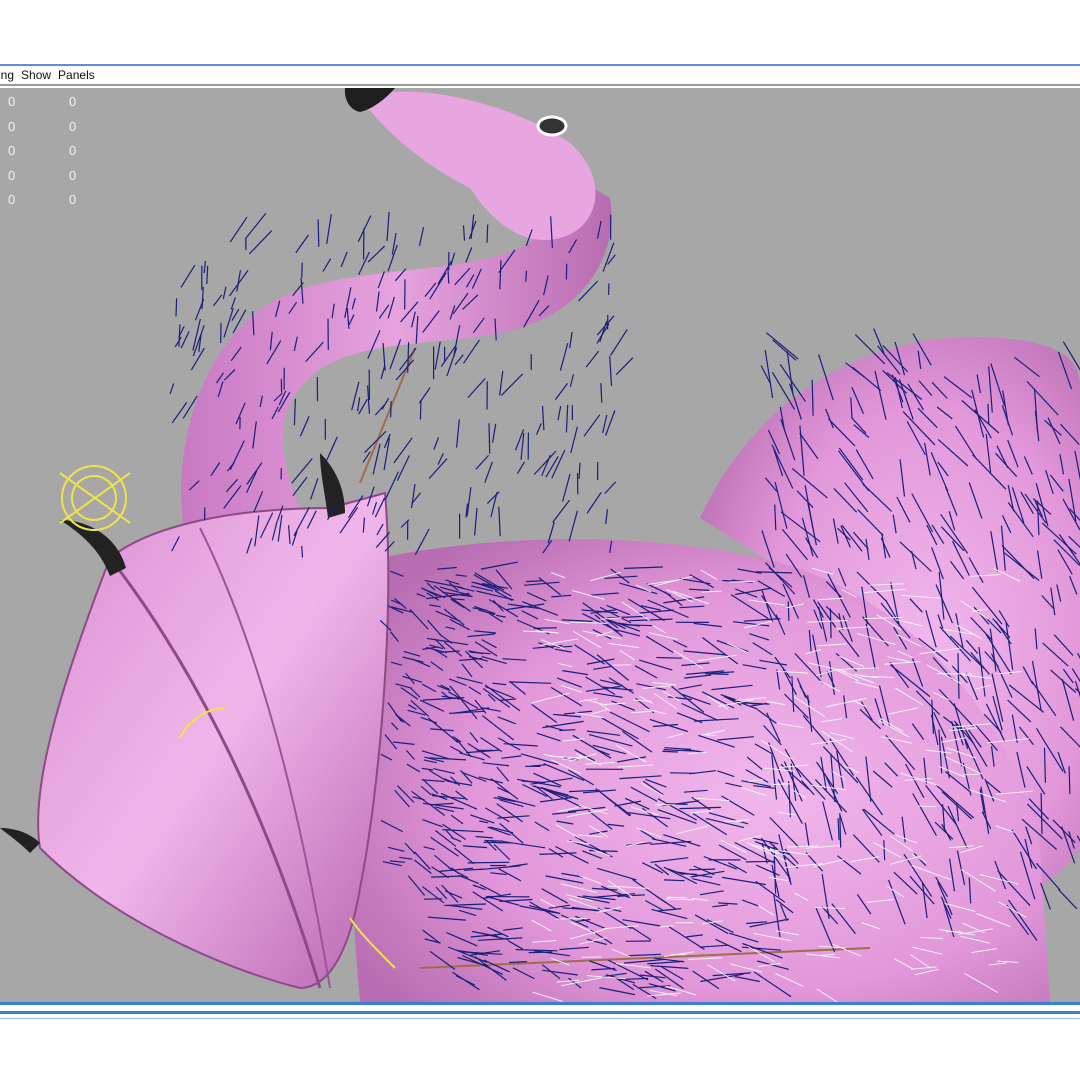 The height and width of the screenshot is (1080, 1080). What do you see at coordinates (478, 165) in the screenshot?
I see `head` at bounding box center [478, 165].